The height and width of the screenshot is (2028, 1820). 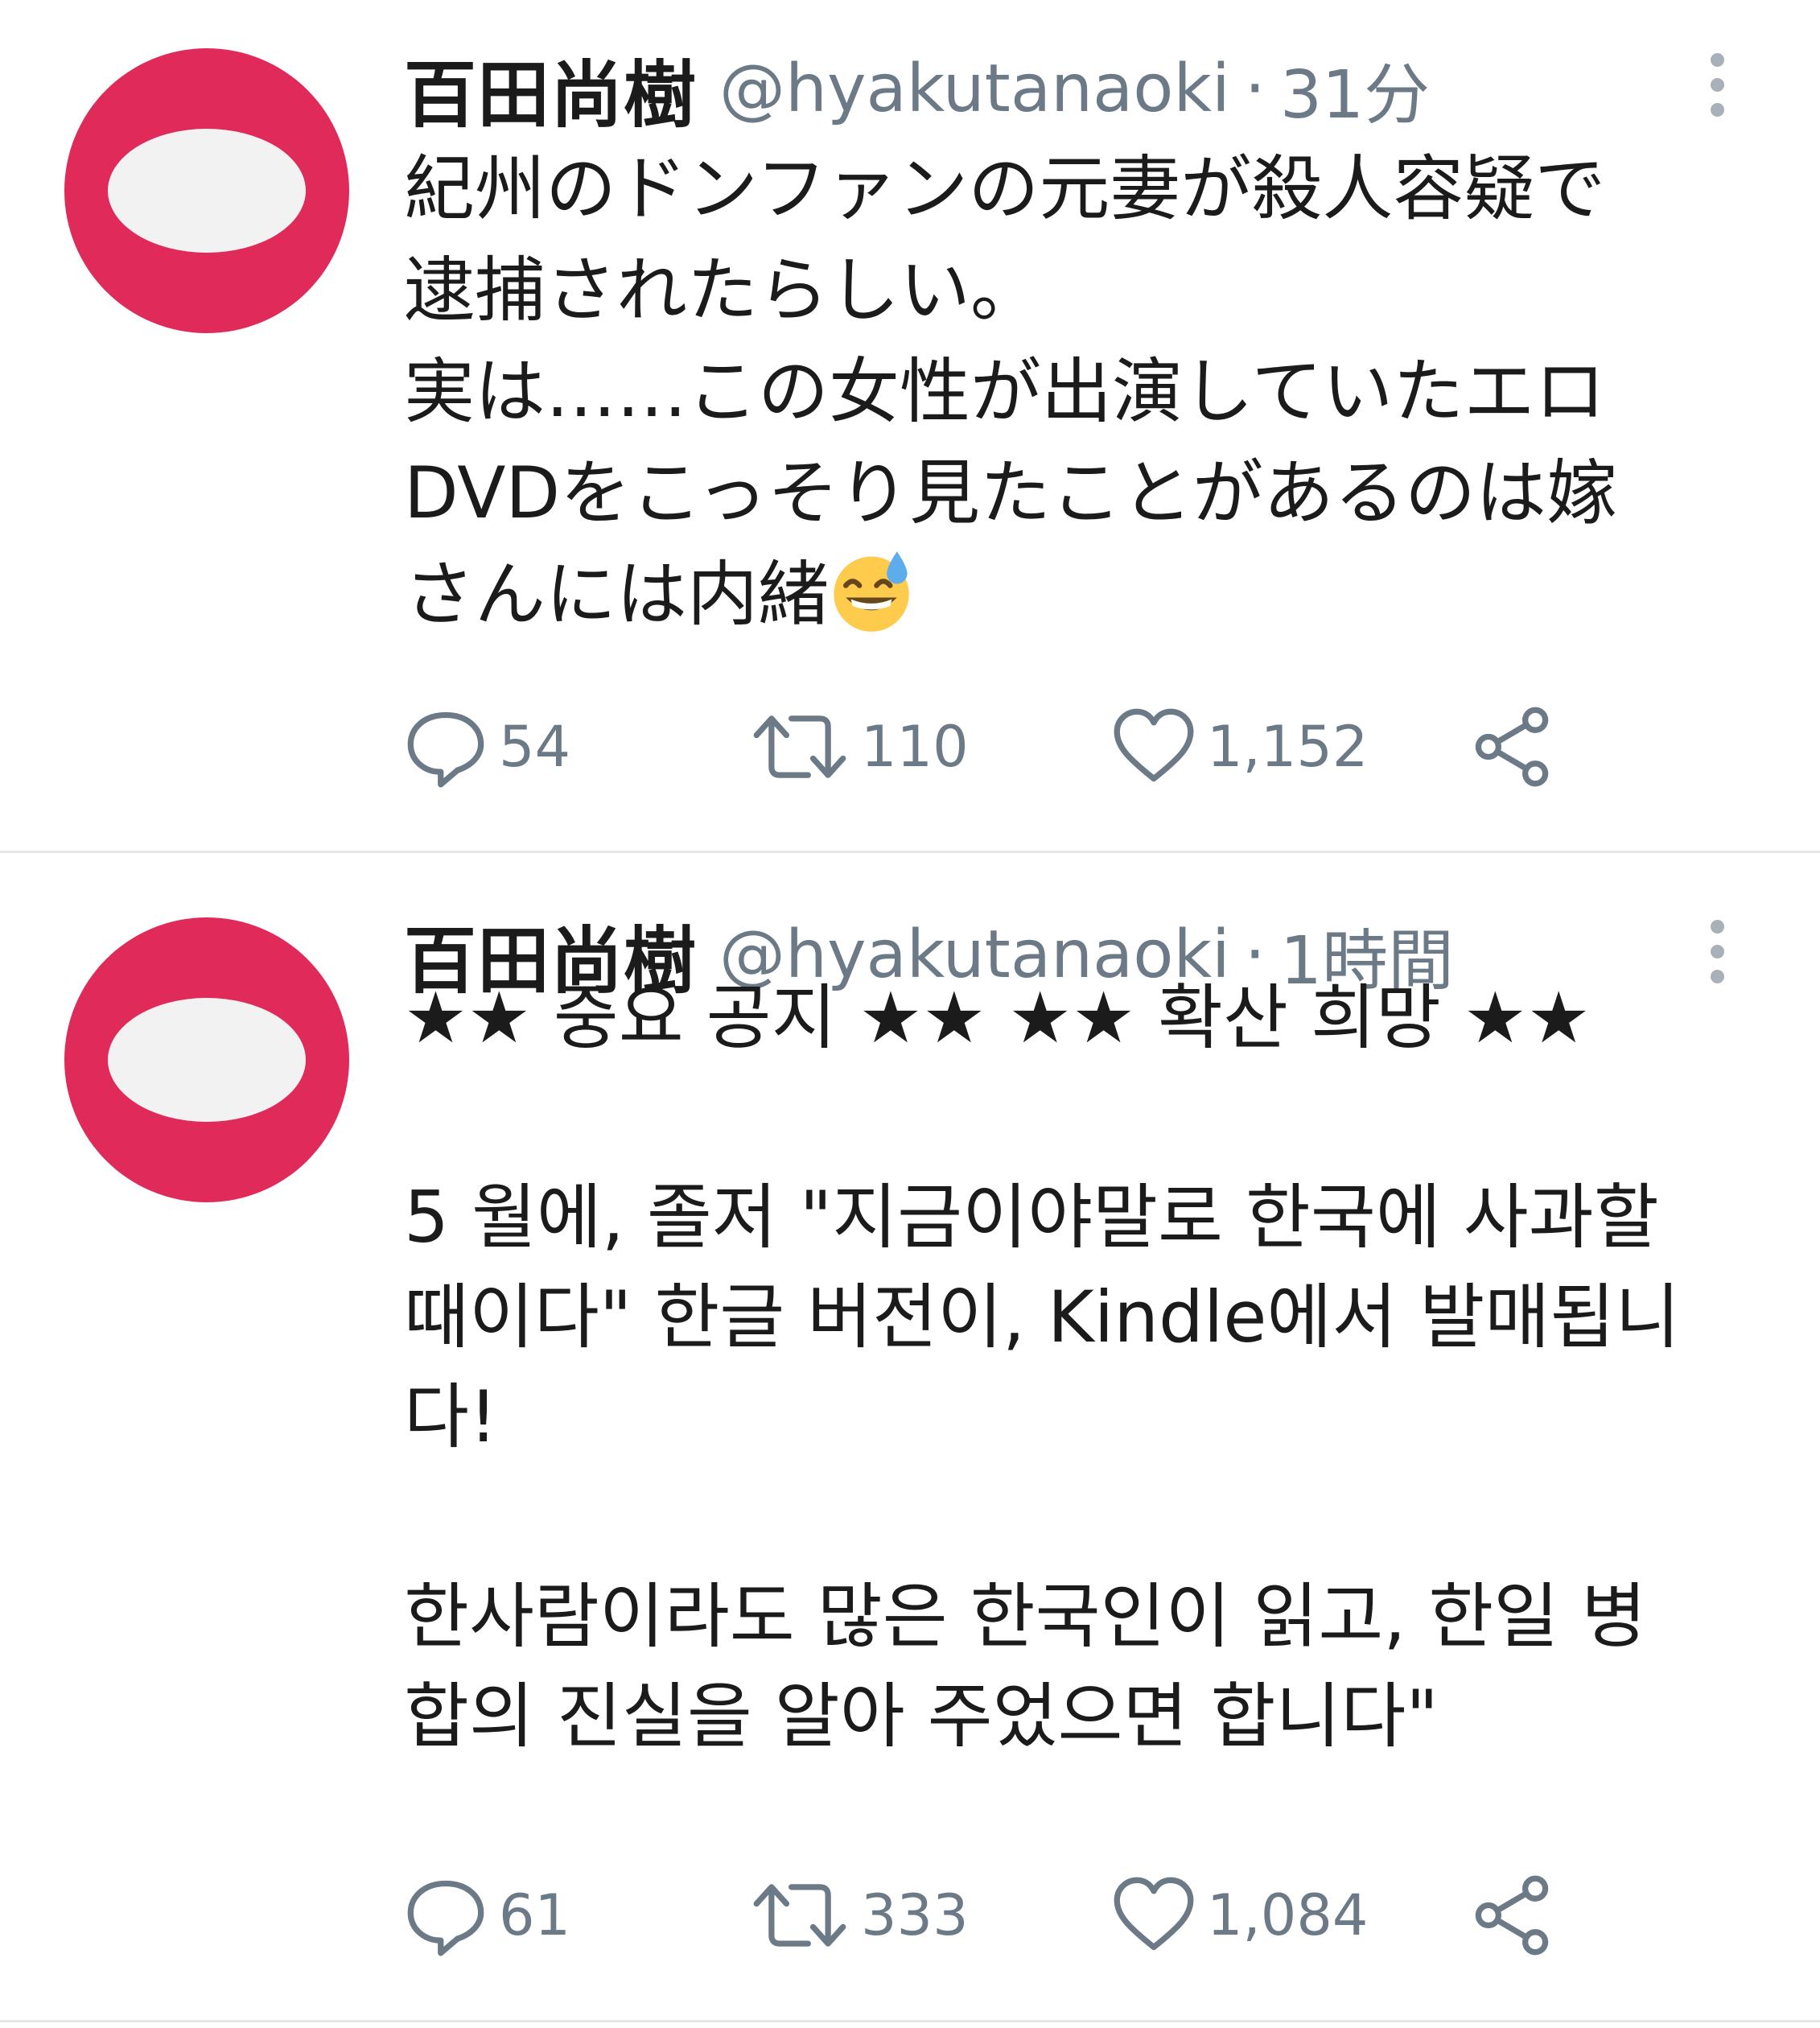 I want to click on timestamp: 31分, so click(x=1355, y=89).